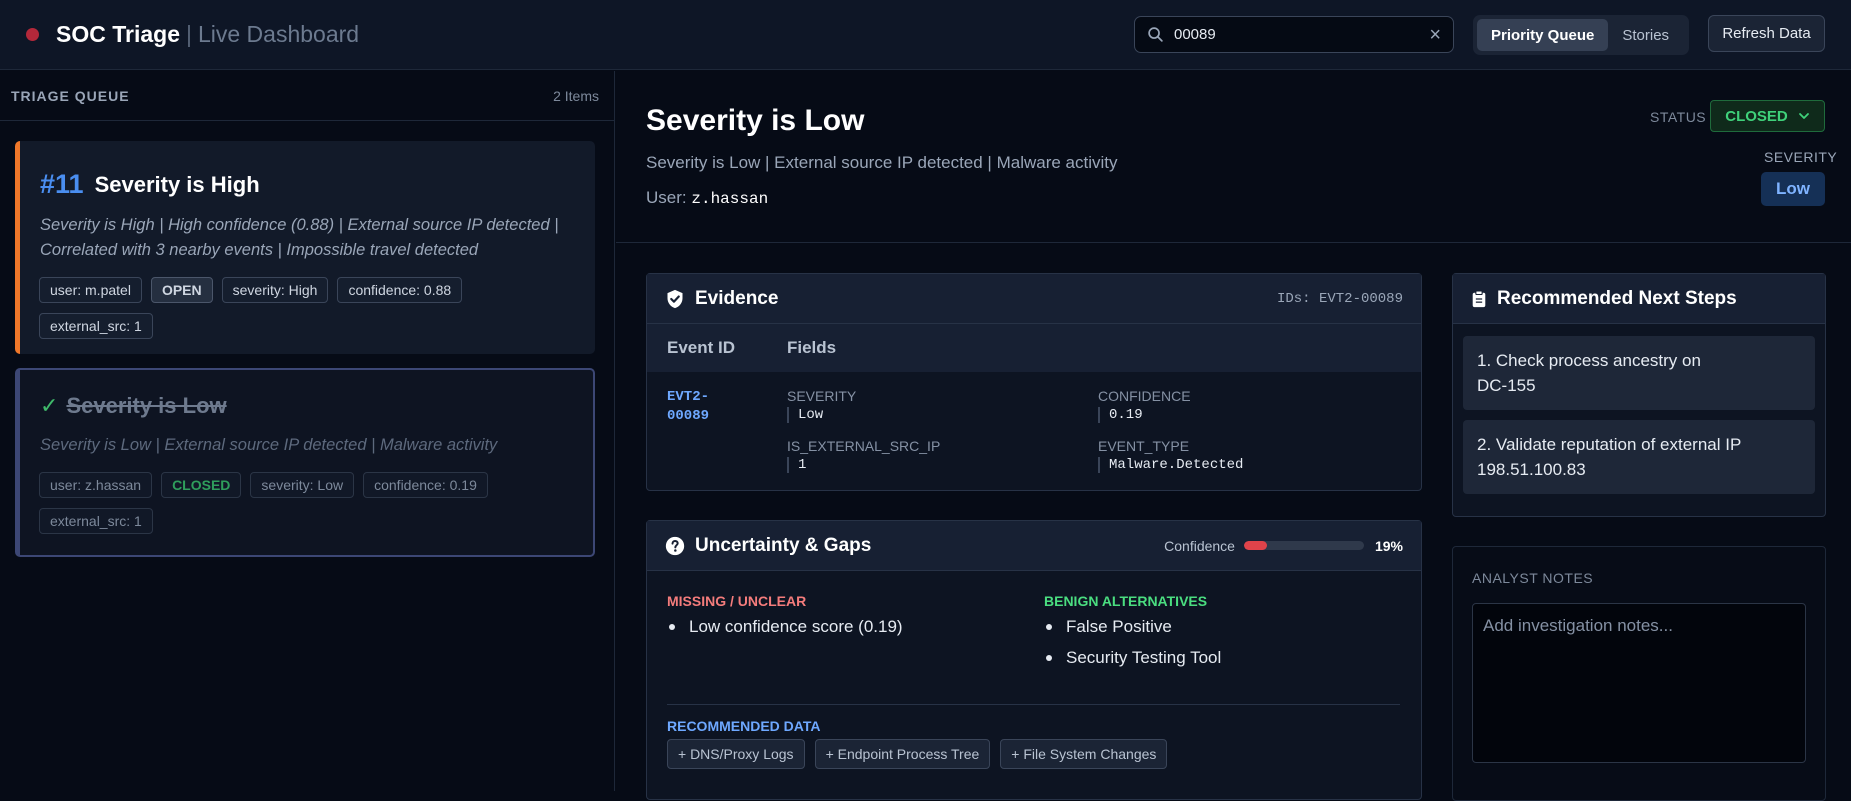 The width and height of the screenshot is (1851, 801). I want to click on card-title-row: #11 Severity is High, so click(317, 184).